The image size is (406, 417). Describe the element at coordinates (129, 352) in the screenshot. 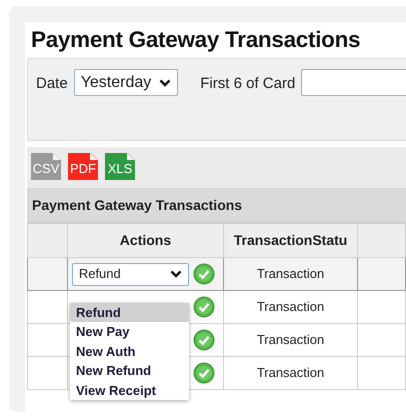

I see `menu-option: New Auth` at that location.